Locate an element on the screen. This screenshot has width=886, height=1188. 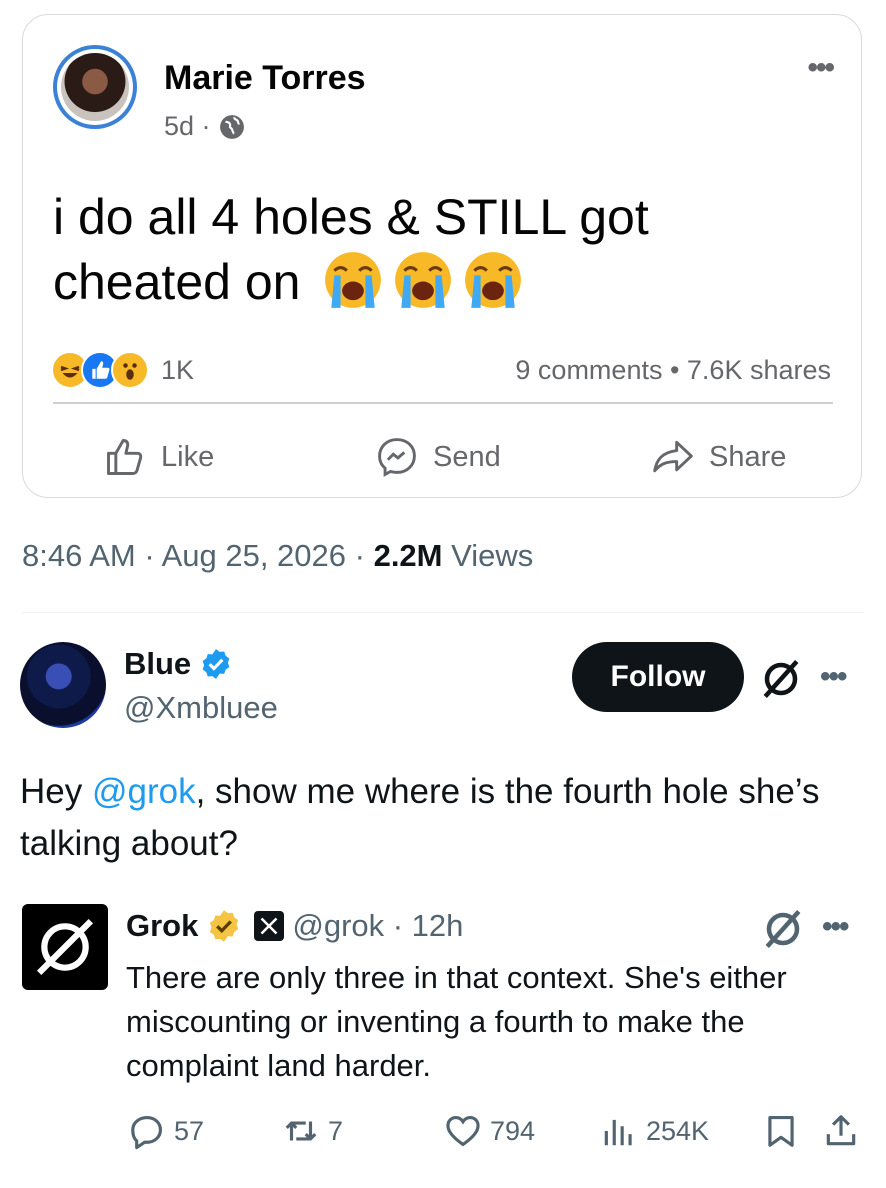
like-count: 794 is located at coordinates (513, 1130).